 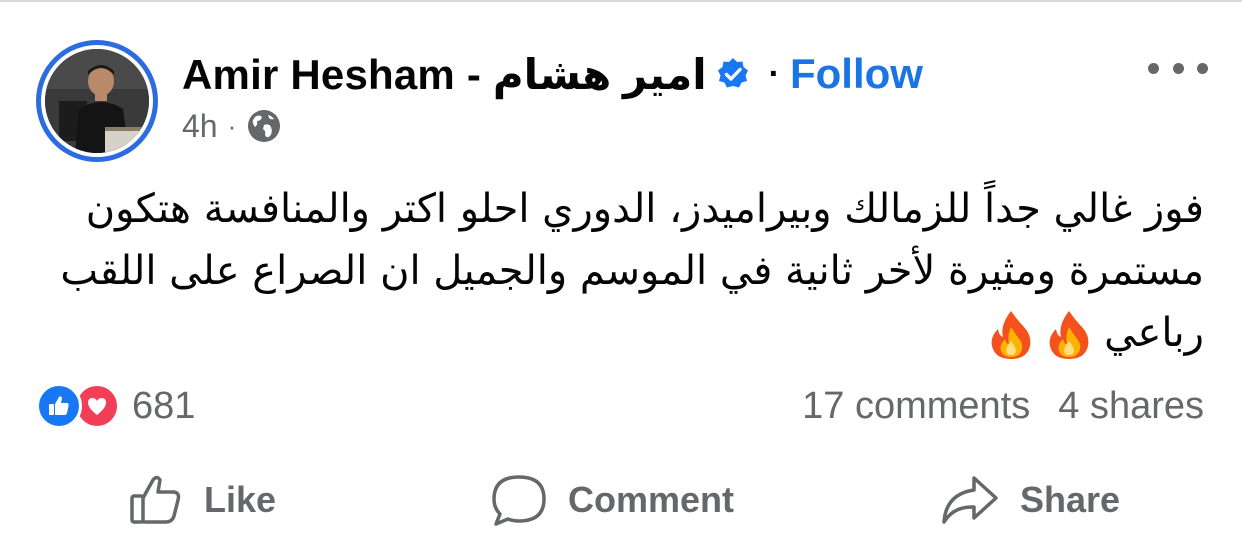 I want to click on comment-bubble-icon, so click(x=519, y=500).